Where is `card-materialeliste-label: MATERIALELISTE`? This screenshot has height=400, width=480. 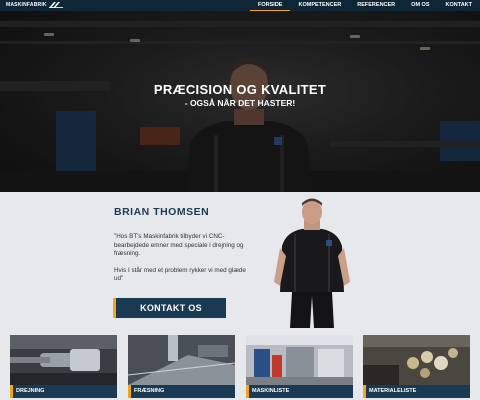
card-materialeliste-label: MATERIALELISTE is located at coordinates (416, 391).